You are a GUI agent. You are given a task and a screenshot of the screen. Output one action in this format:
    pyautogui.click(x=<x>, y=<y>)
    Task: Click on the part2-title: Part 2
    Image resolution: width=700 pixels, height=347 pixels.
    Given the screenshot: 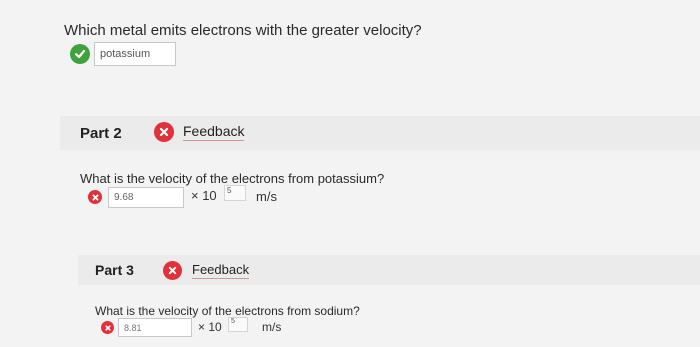 What is the action you would take?
    pyautogui.click(x=101, y=133)
    